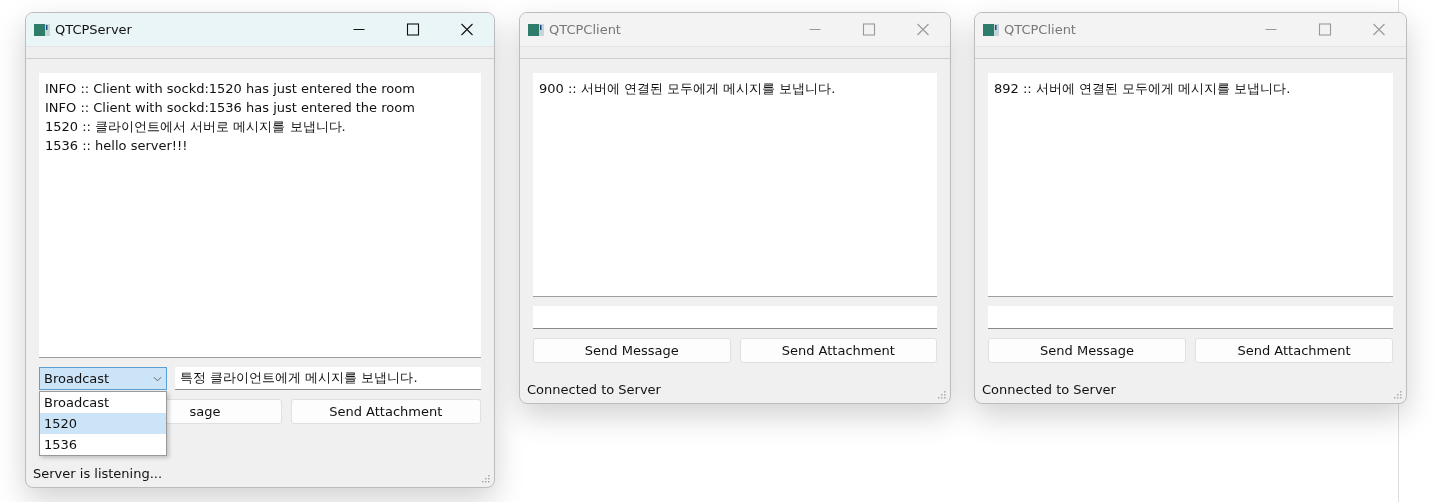 This screenshot has width=1441, height=502. What do you see at coordinates (117, 146) in the screenshot?
I see `log-line: 1536 :: hello server!!!` at bounding box center [117, 146].